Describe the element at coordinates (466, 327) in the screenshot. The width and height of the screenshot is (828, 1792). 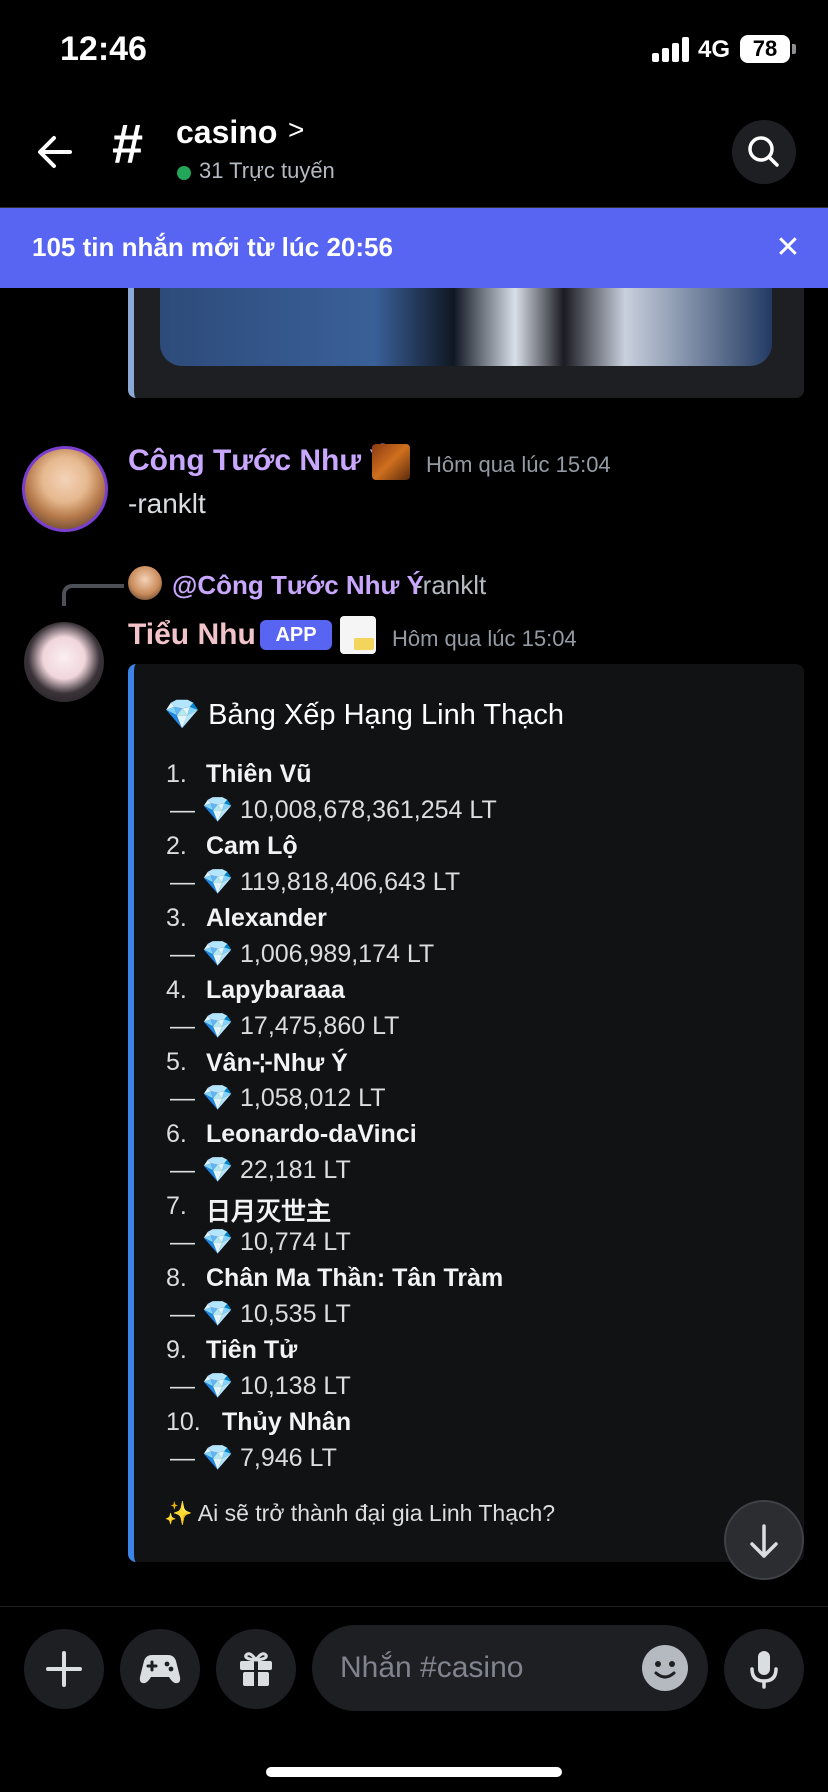
I see `embed-image` at that location.